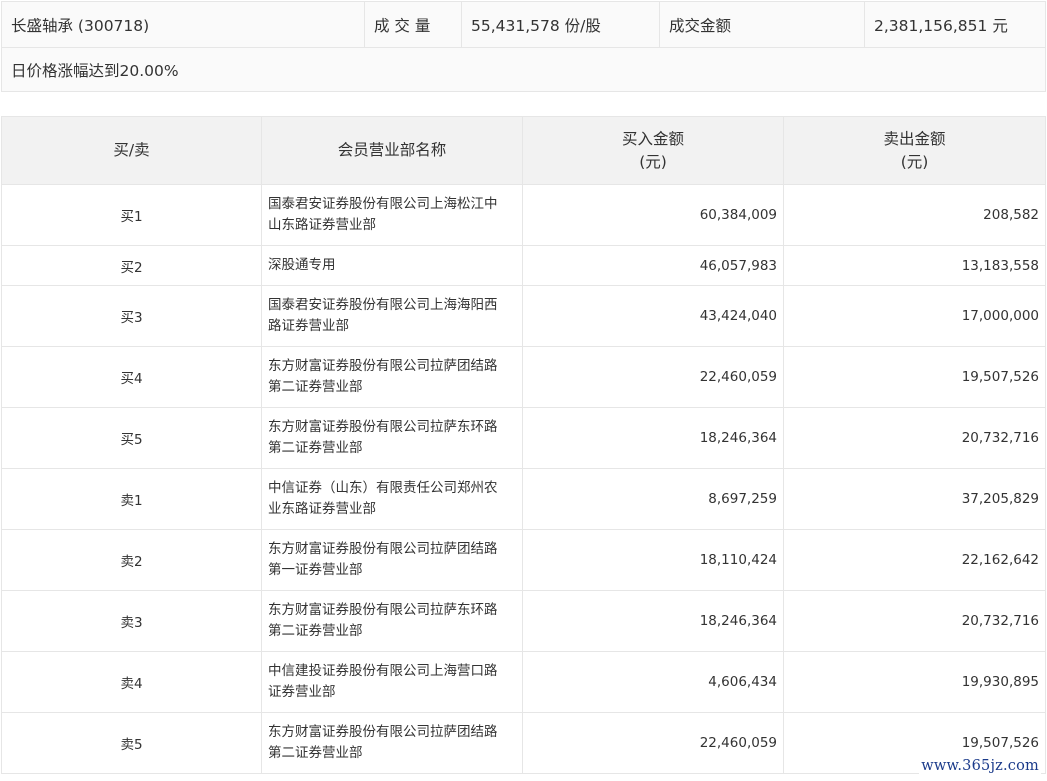 This screenshot has height=781, width=1047. I want to click on volume-value: 55,431,578 份/股, so click(560, 24).